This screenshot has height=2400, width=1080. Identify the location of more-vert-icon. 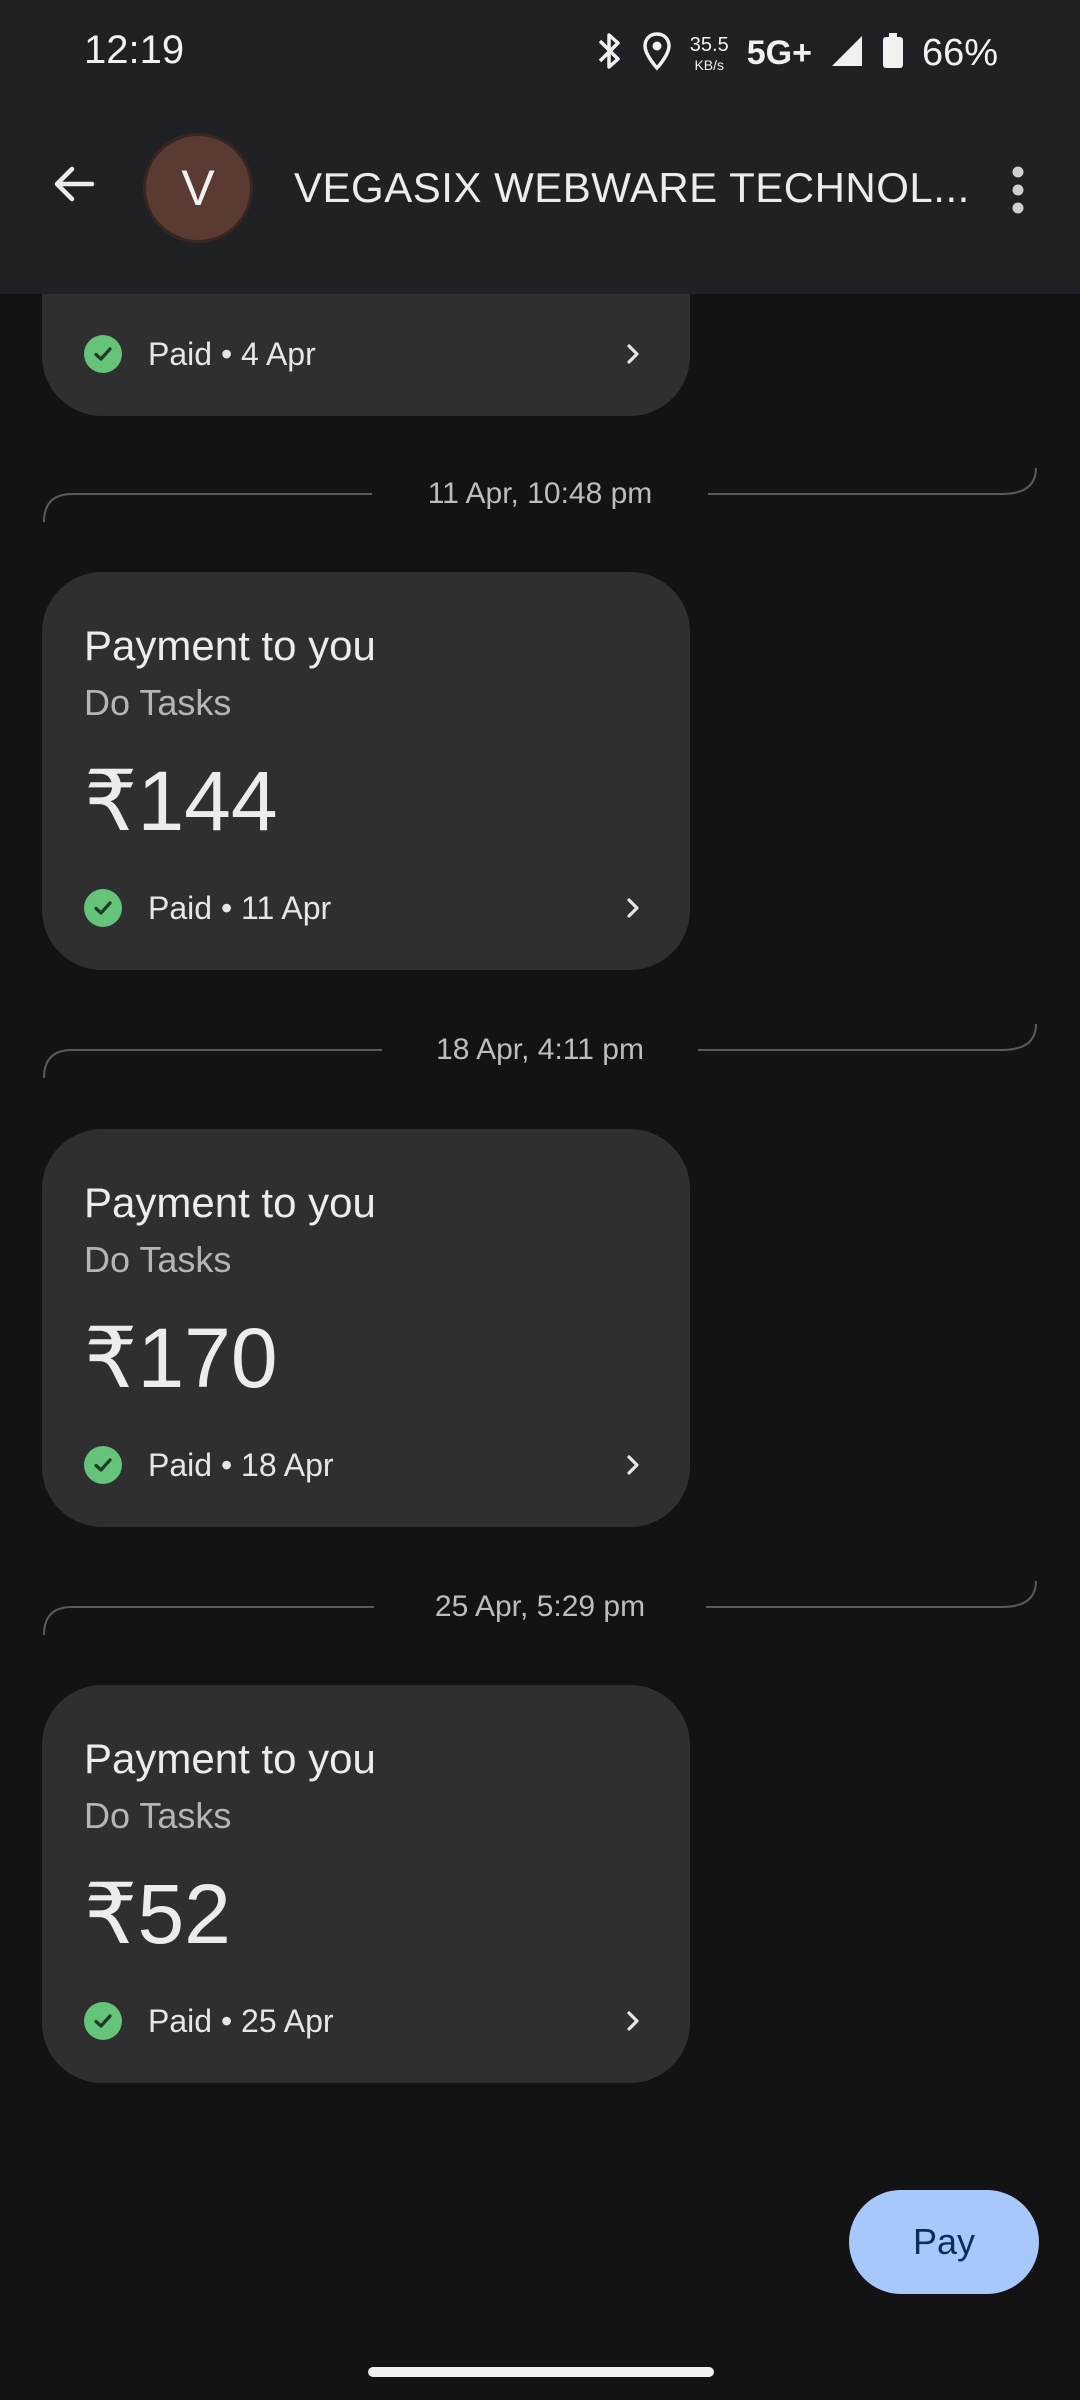
(1018, 190).